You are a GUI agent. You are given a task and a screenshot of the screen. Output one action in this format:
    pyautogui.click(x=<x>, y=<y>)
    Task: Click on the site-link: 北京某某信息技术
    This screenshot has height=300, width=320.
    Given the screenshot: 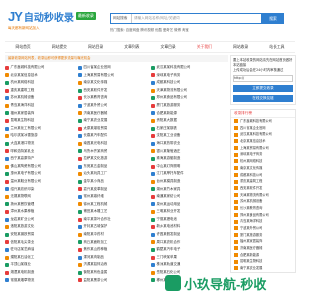 What is the action you would take?
    pyautogui.click(x=41, y=76)
    